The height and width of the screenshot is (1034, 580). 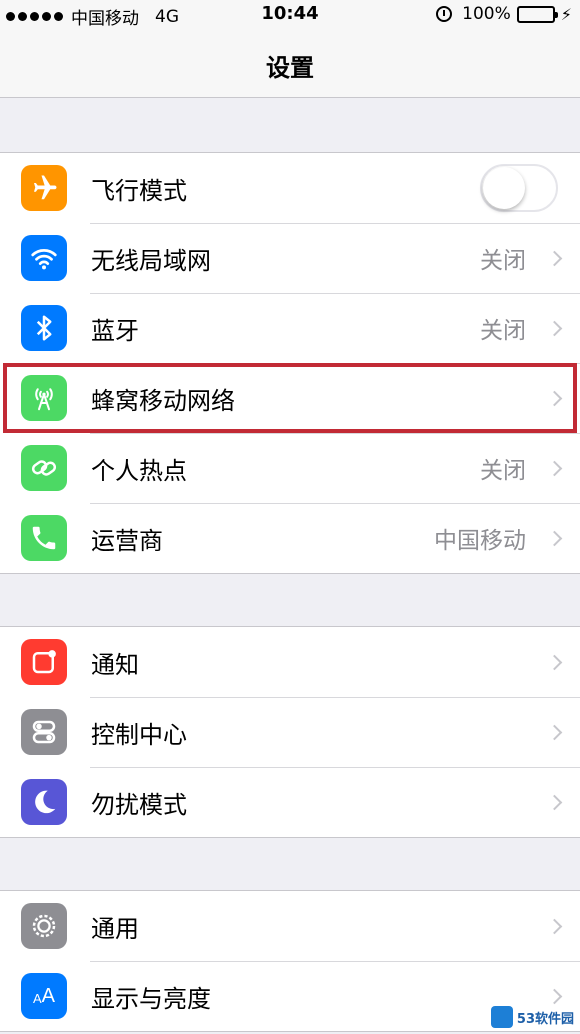 What do you see at coordinates (44, 538) in the screenshot?
I see `phone-icon` at bounding box center [44, 538].